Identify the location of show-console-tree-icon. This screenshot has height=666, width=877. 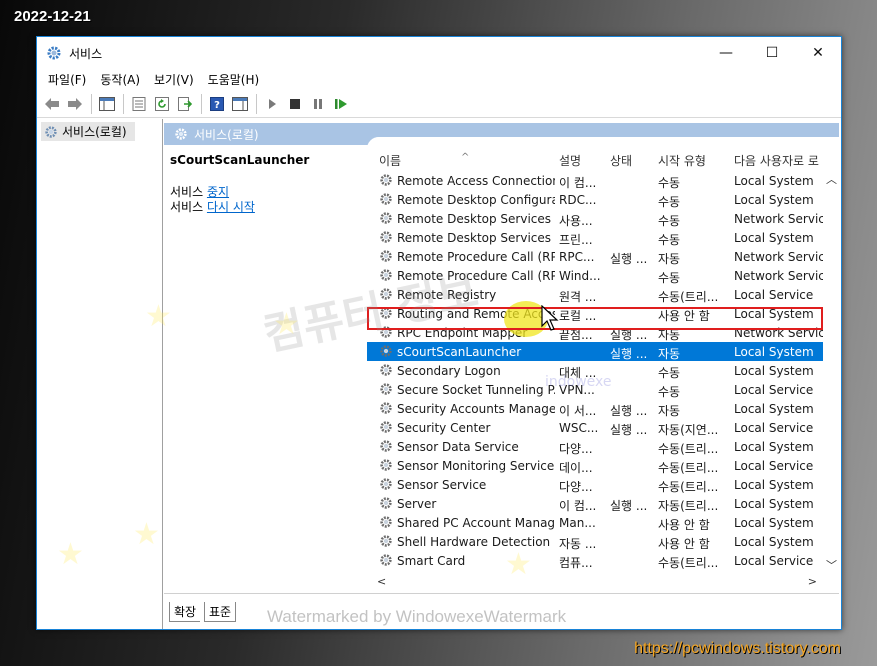
(107, 104).